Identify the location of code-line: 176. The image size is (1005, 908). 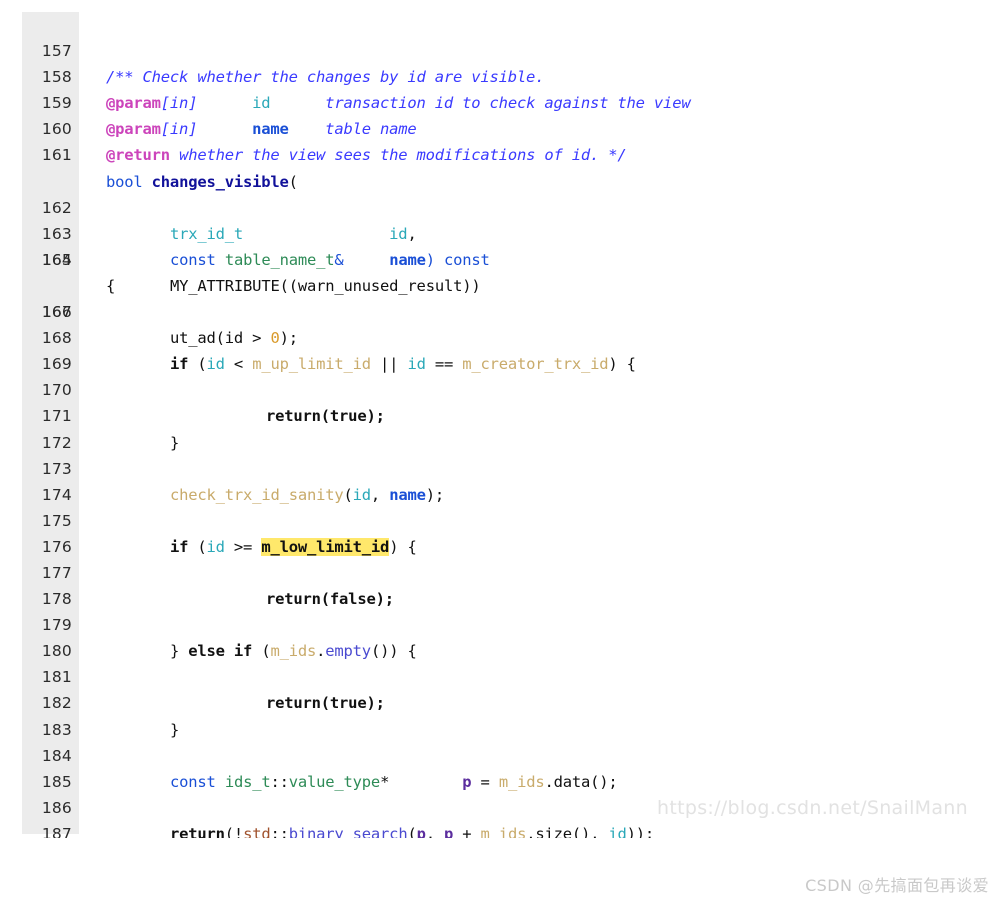
(502, 532).